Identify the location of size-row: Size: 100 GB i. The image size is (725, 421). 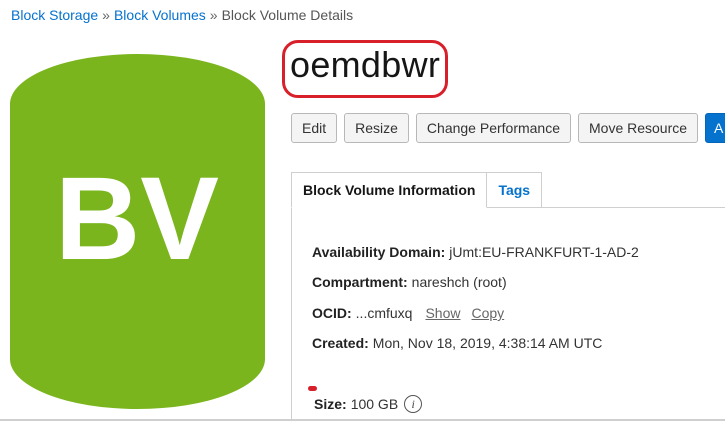
(368, 404).